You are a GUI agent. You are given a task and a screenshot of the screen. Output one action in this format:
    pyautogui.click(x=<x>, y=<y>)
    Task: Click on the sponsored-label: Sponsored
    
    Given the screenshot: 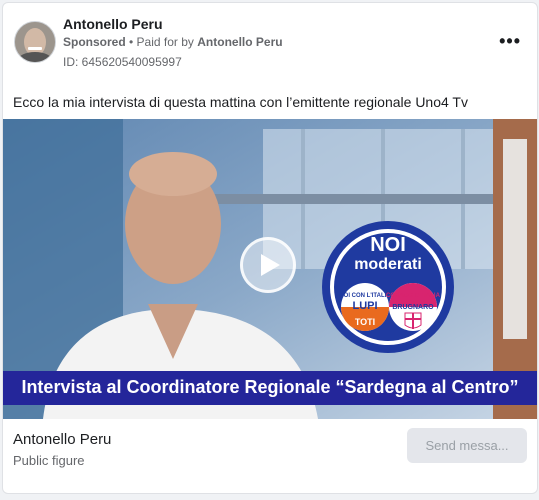 What is the action you would take?
    pyautogui.click(x=94, y=42)
    